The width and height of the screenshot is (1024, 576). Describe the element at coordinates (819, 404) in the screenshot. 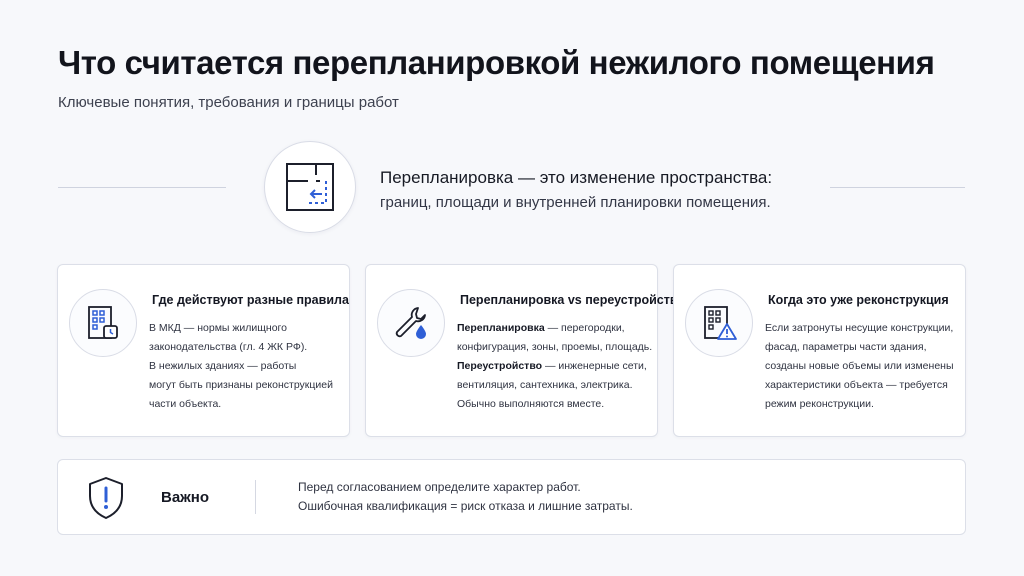

I see `card-line: режим реконструкции.` at that location.